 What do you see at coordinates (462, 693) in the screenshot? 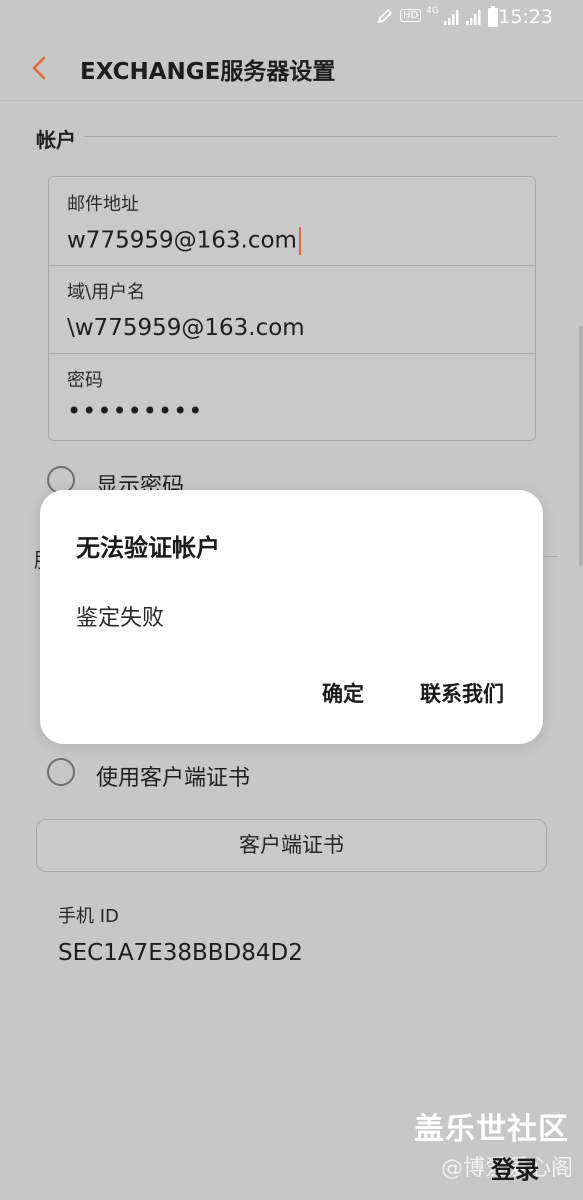
I see `contact-us-button: 联系我们` at bounding box center [462, 693].